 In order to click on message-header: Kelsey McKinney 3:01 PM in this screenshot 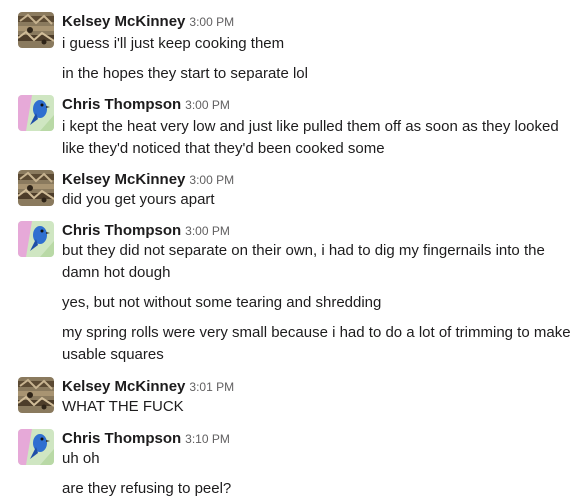, I will do `click(148, 387)`.